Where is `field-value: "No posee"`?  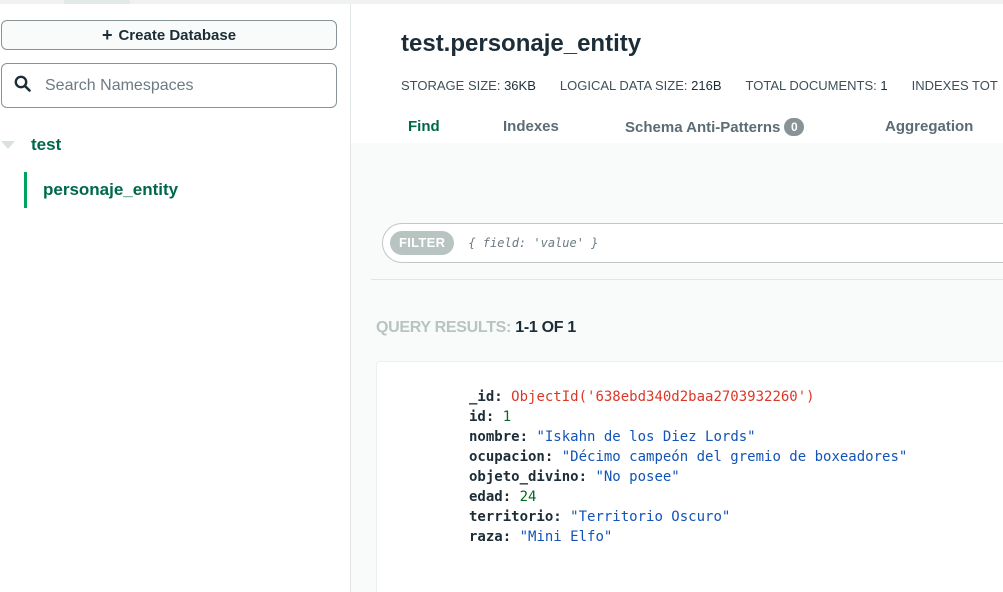
field-value: "No posee" is located at coordinates (637, 477).